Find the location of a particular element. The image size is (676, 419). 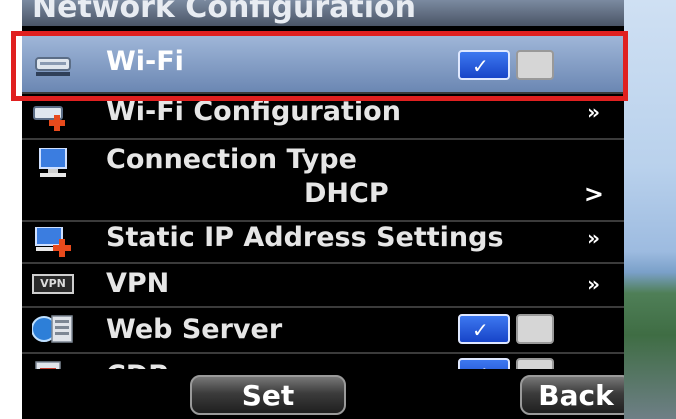

connection-type-value: DHCP is located at coordinates (346, 193).